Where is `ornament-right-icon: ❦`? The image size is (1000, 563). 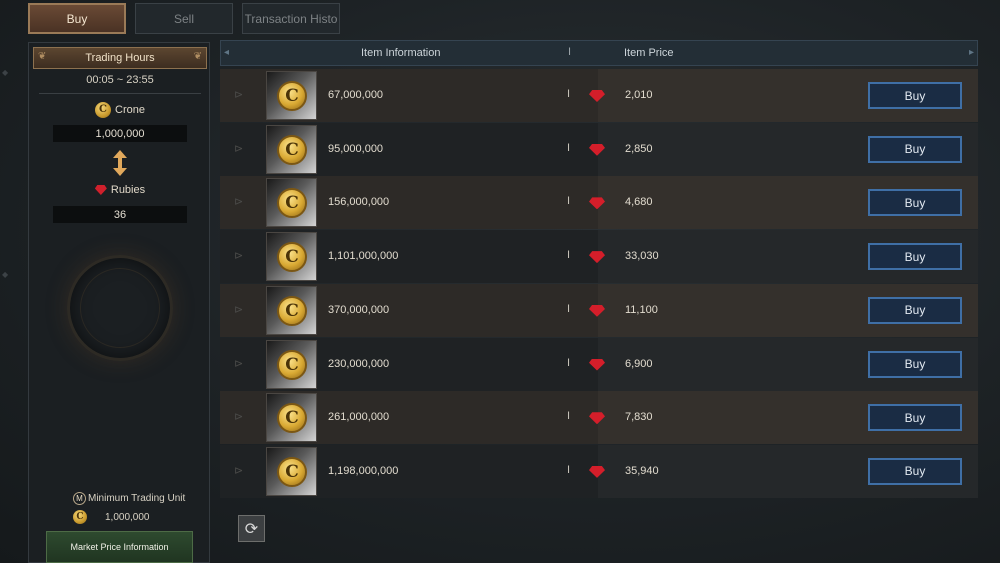
ornament-right-icon: ❦ is located at coordinates (197, 56).